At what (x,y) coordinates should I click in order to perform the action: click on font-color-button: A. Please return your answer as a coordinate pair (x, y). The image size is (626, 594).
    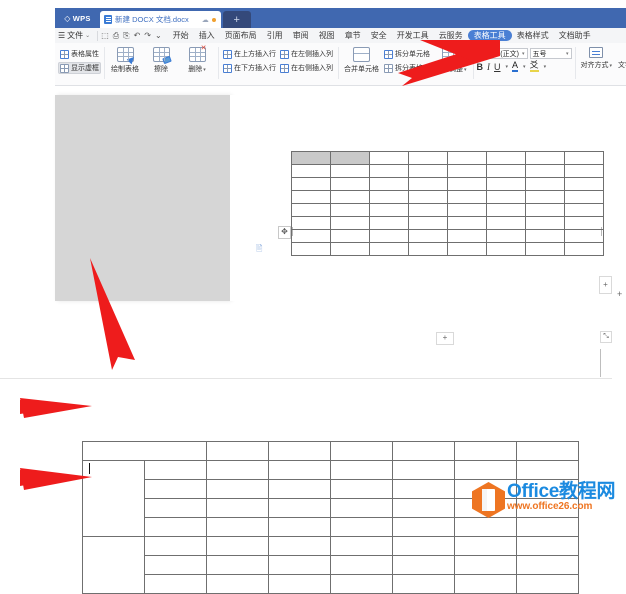
    Looking at the image, I should click on (515, 66).